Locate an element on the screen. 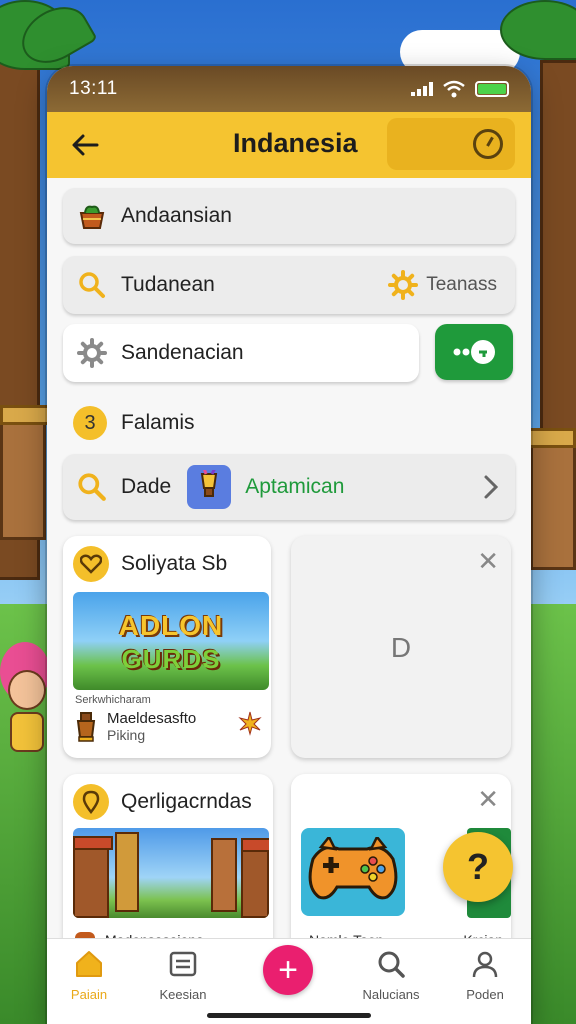 The height and width of the screenshot is (1024, 576). card-caption: Serkwhicharam is located at coordinates (113, 700).